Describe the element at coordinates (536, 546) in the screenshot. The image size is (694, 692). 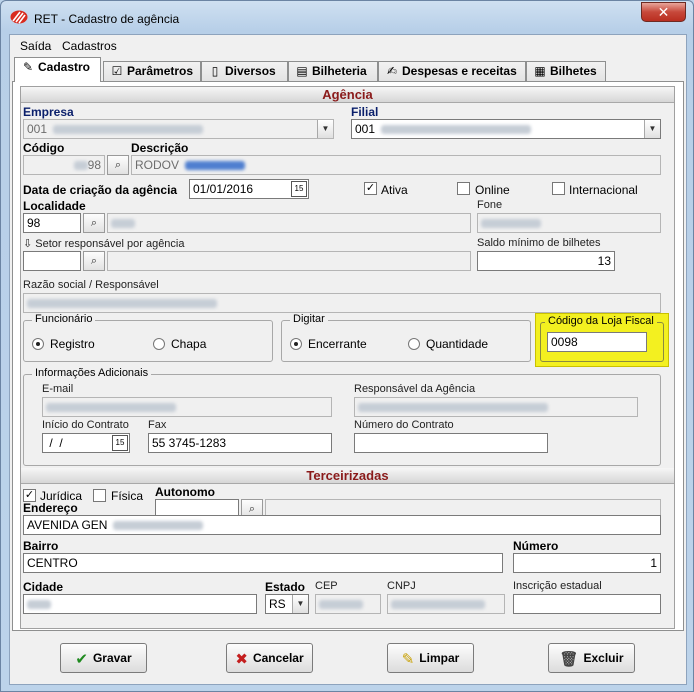
I see `numero-label: Número` at that location.